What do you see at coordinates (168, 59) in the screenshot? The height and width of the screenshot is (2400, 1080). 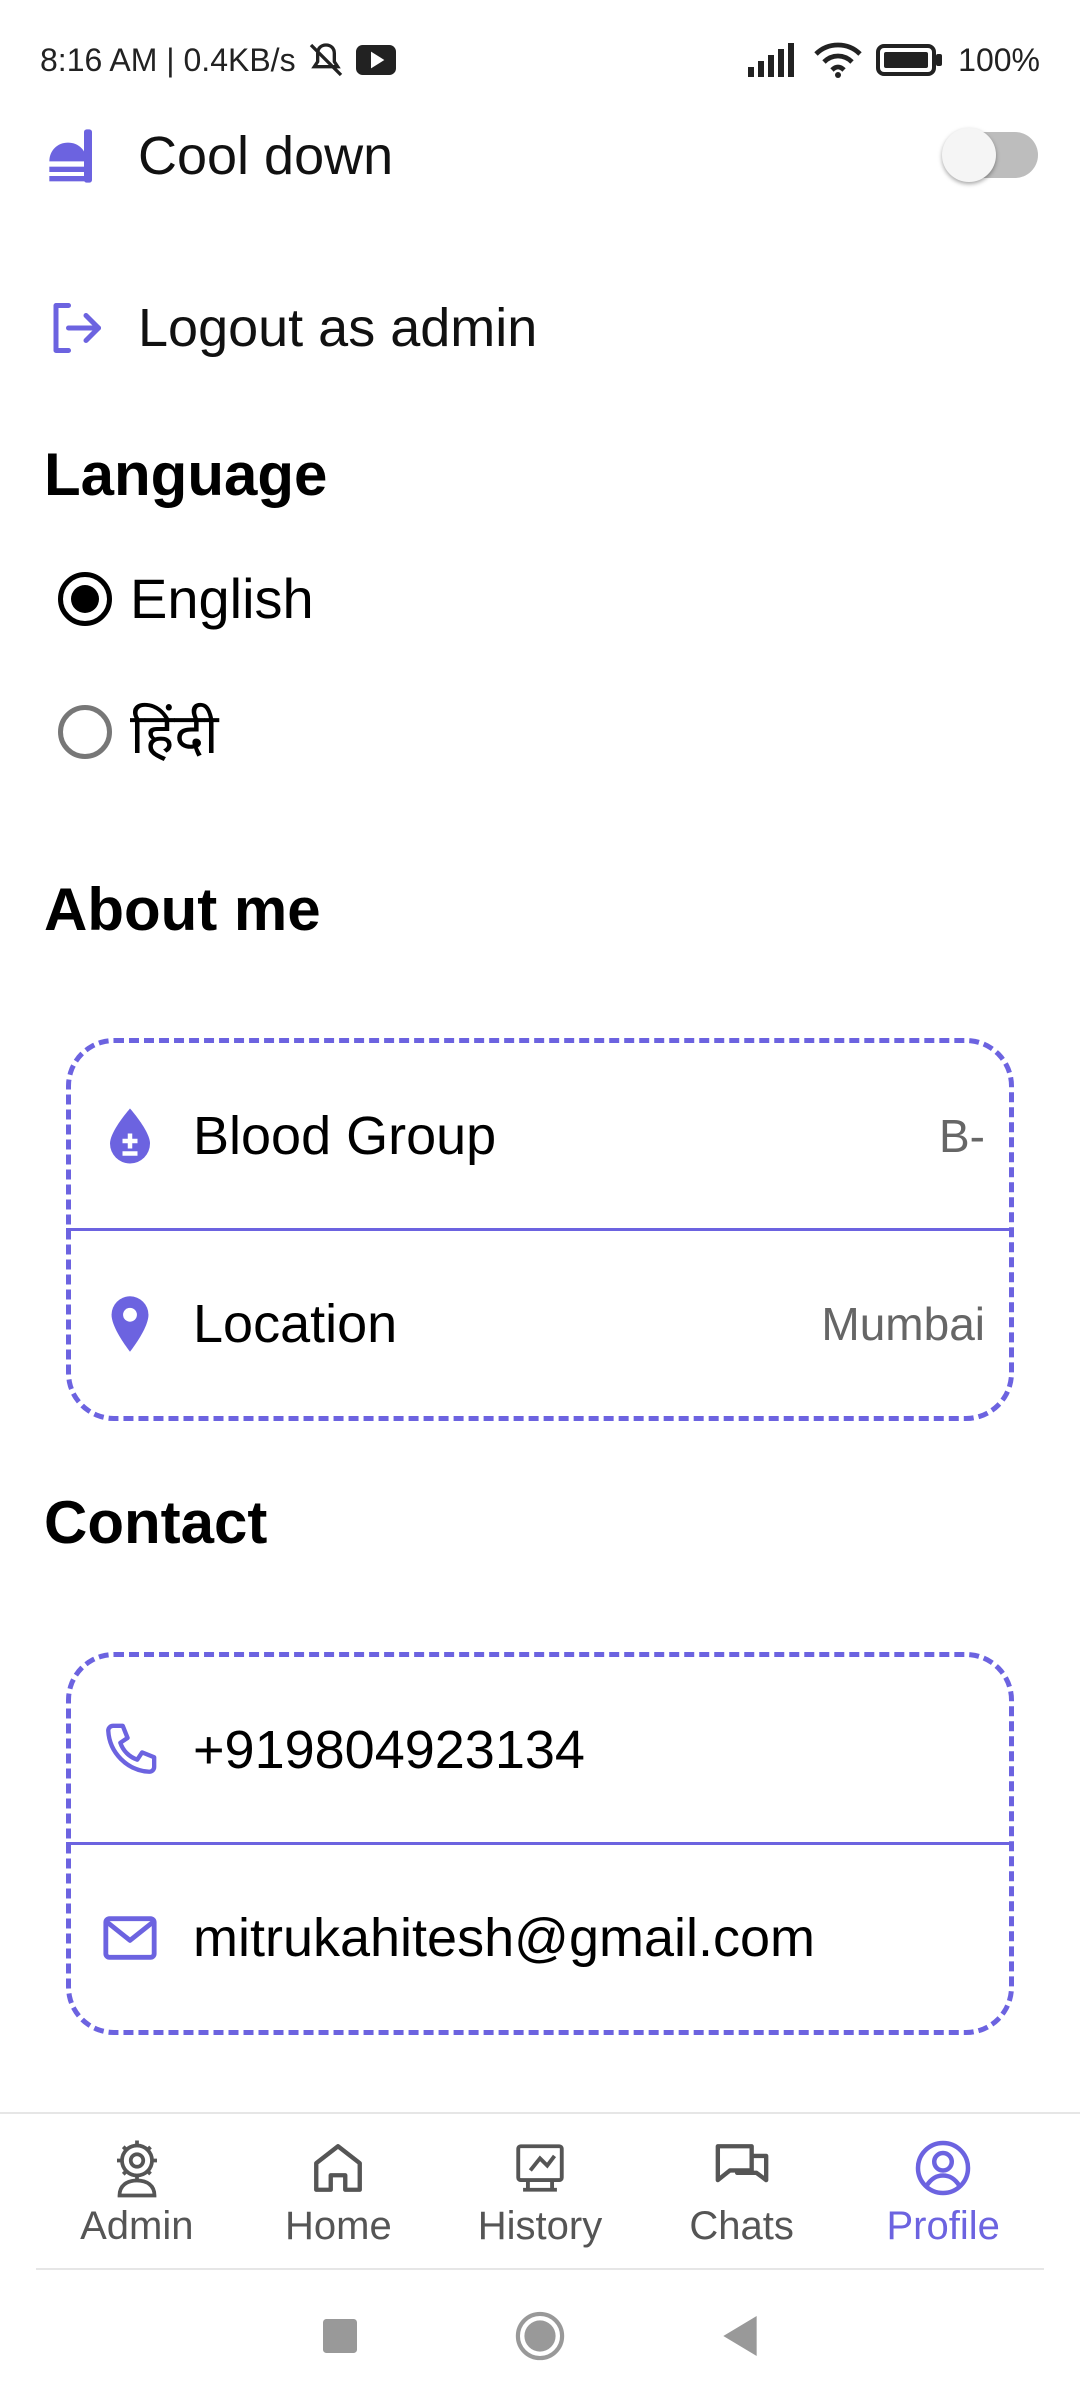 I see `status-time: 8:16 AM | 0.4KB/s` at bounding box center [168, 59].